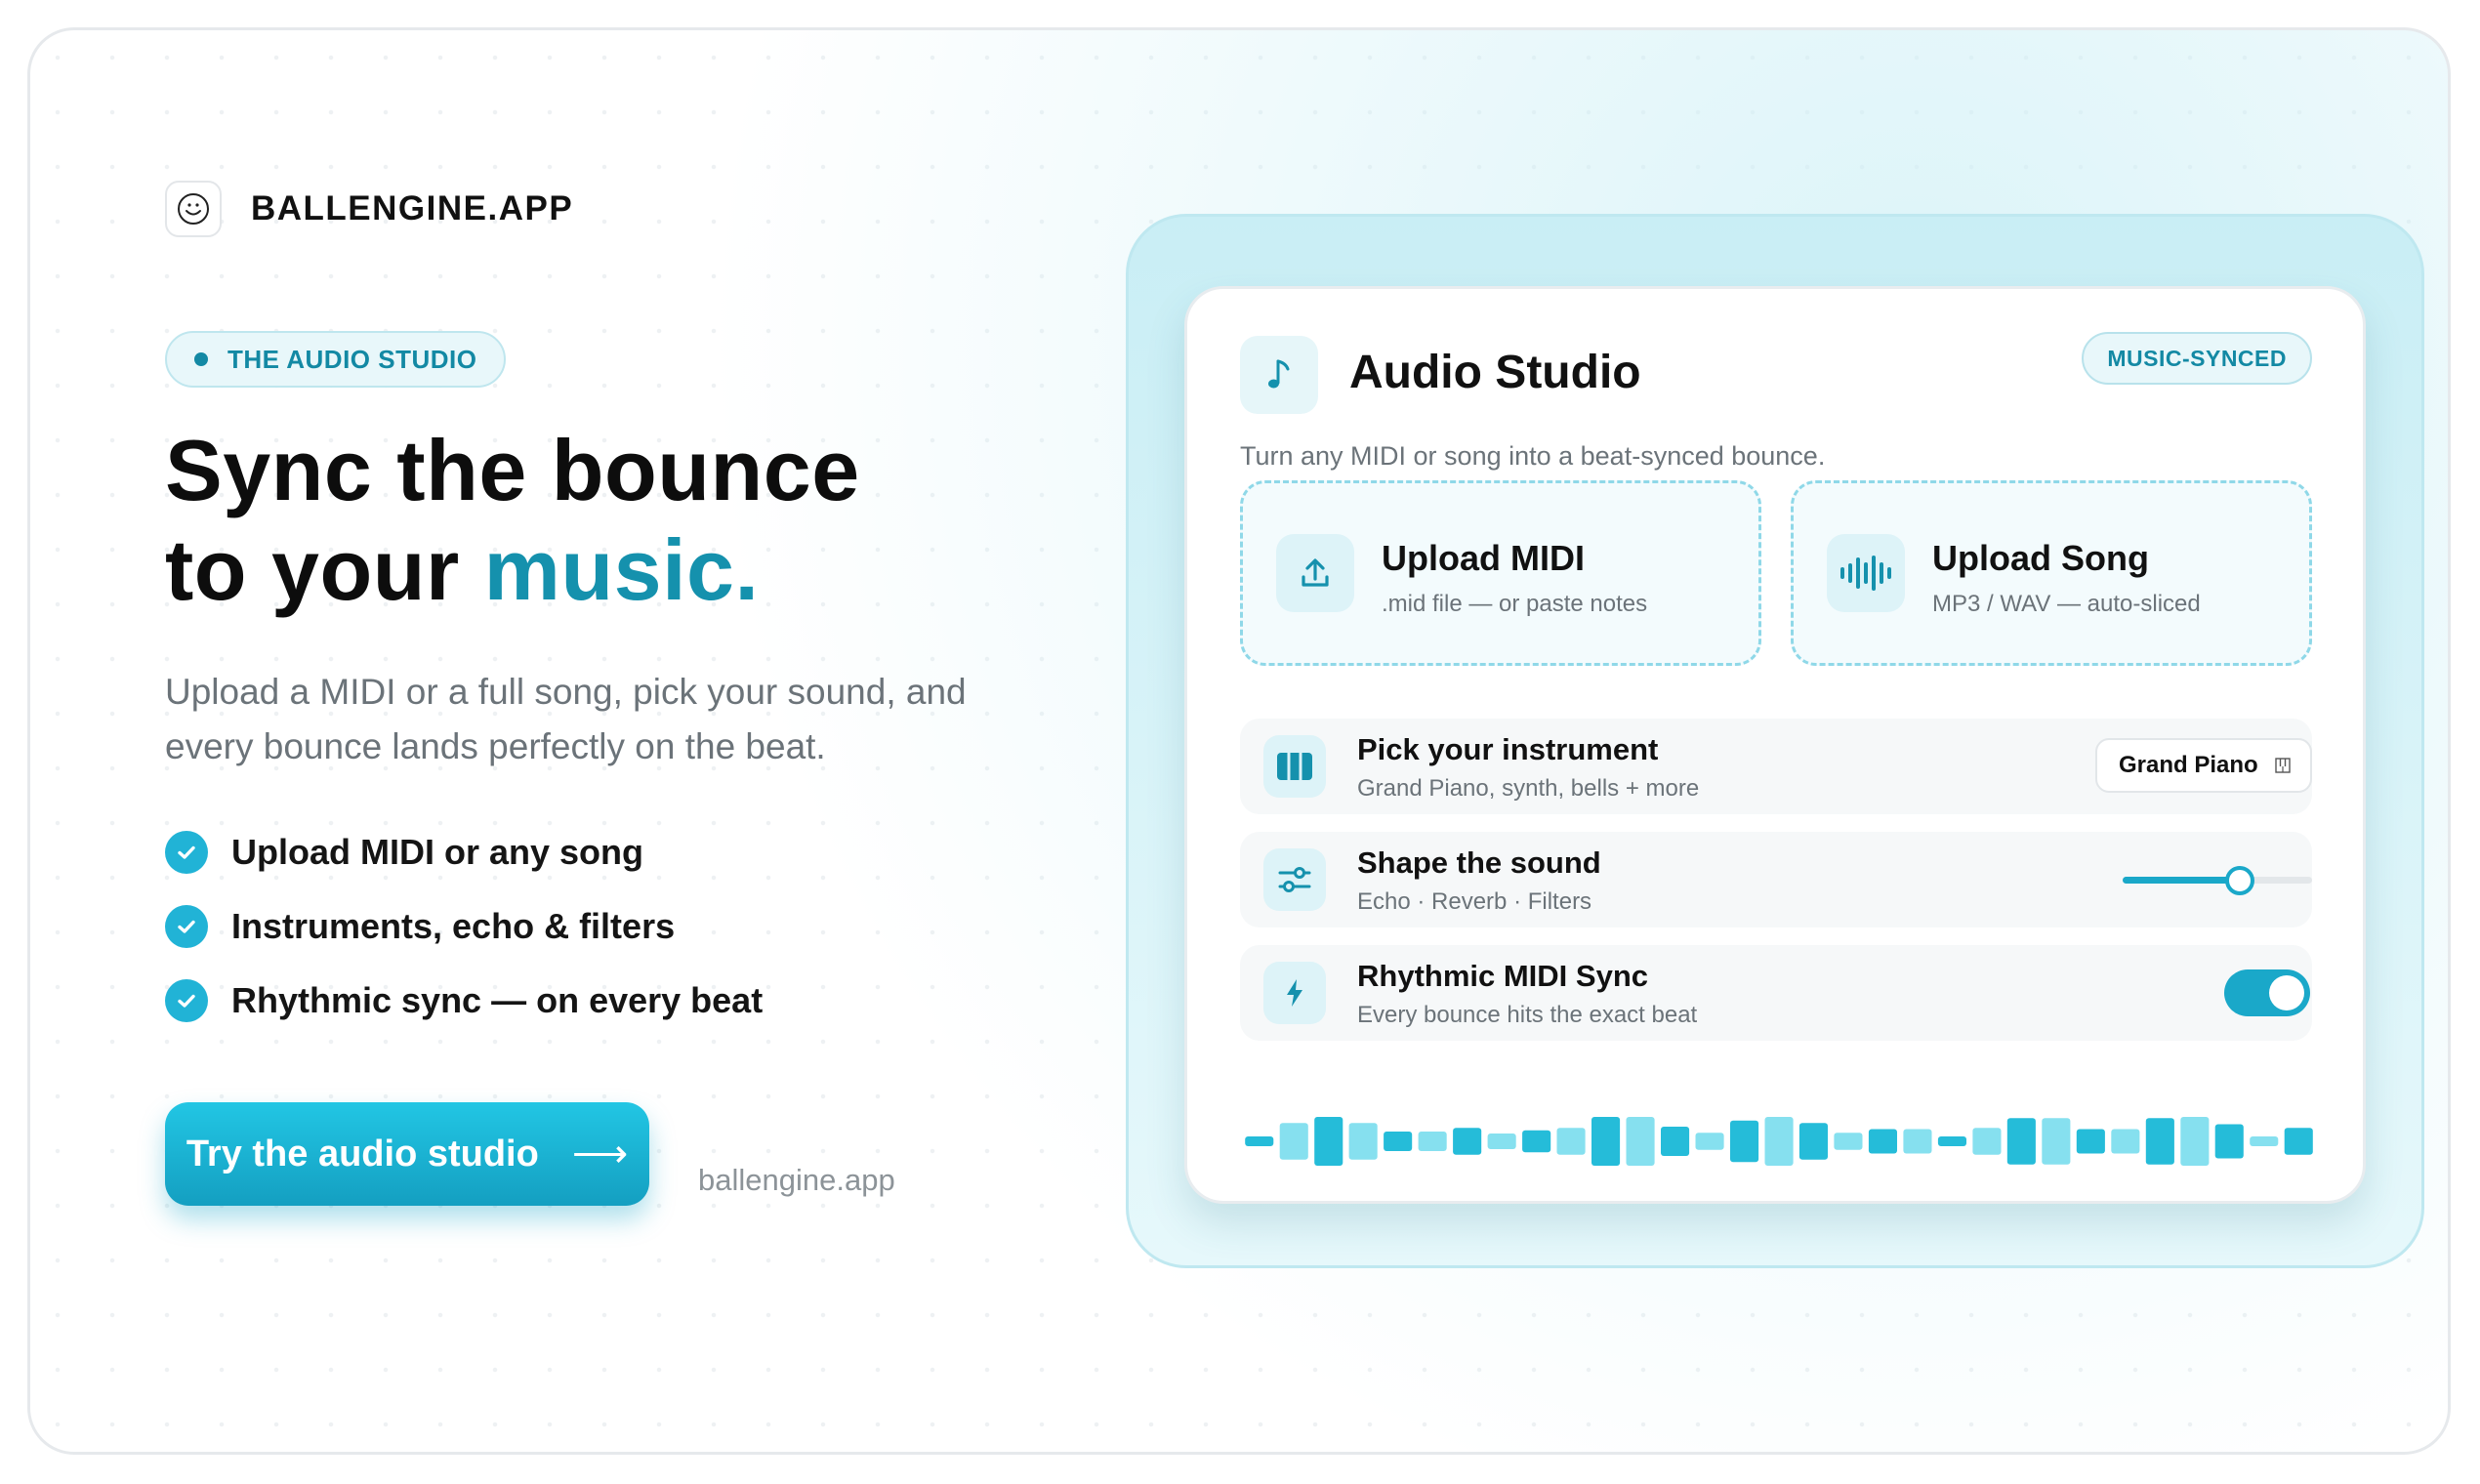  What do you see at coordinates (512, 520) in the screenshot?
I see `headline: Sync the bounce to your music.` at bounding box center [512, 520].